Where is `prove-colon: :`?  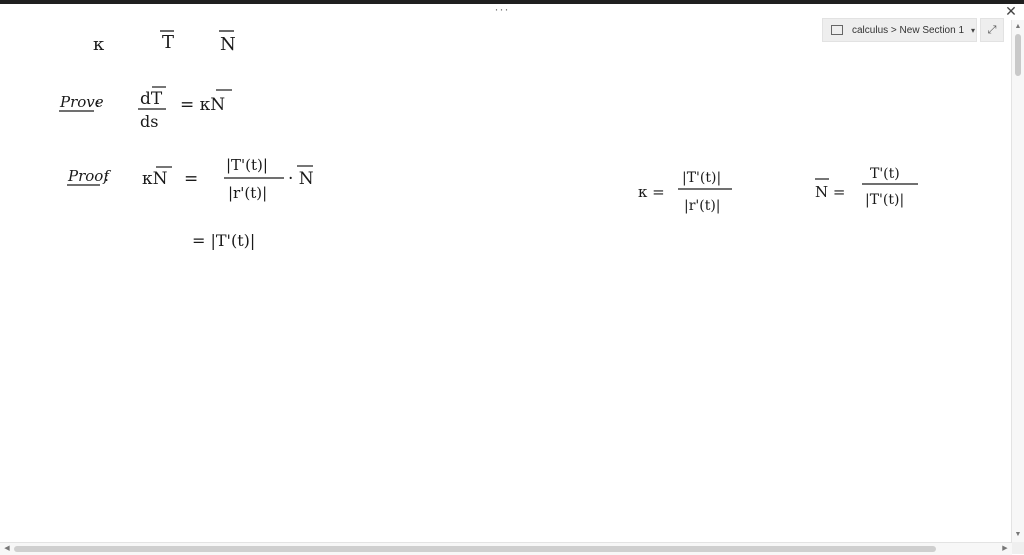
prove-colon: : is located at coordinates (97, 102).